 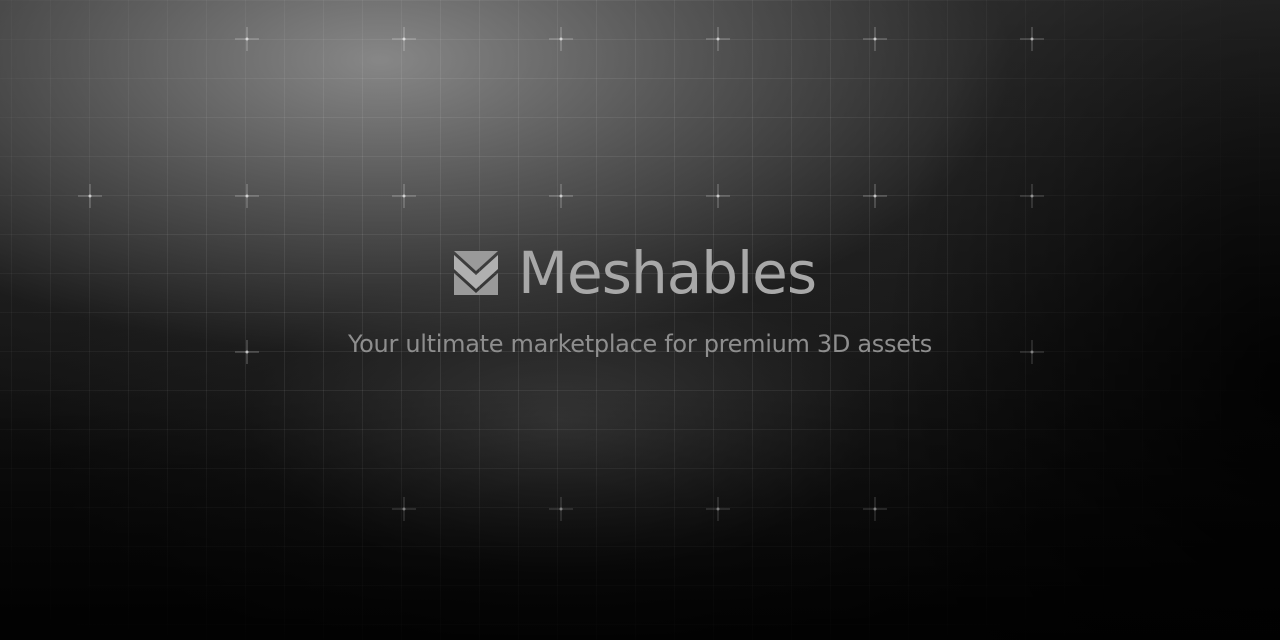 What do you see at coordinates (667, 273) in the screenshot?
I see `brand-name: Meshables` at bounding box center [667, 273].